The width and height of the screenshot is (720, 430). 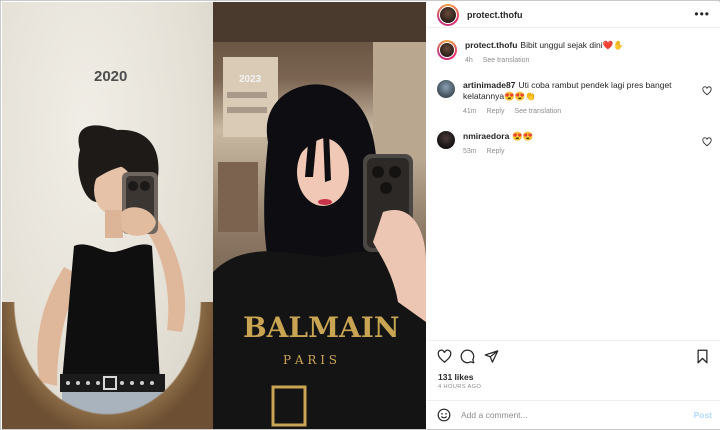 What do you see at coordinates (702, 356) in the screenshot?
I see `bookmark-icon` at bounding box center [702, 356].